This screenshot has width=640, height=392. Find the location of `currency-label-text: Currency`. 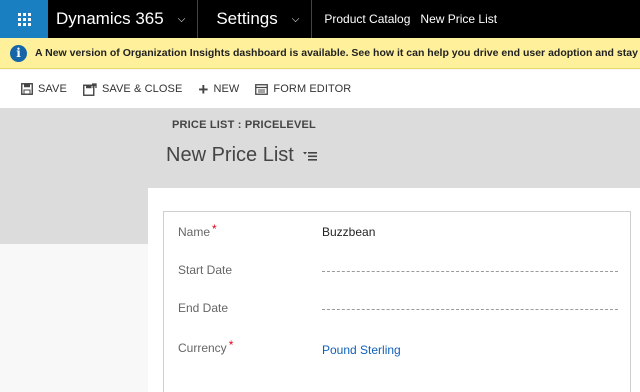

currency-label-text: Currency is located at coordinates (202, 348).